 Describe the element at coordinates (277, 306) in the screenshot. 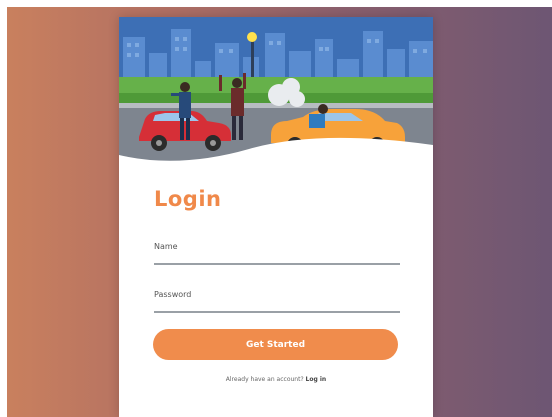

I see `password-input` at that location.